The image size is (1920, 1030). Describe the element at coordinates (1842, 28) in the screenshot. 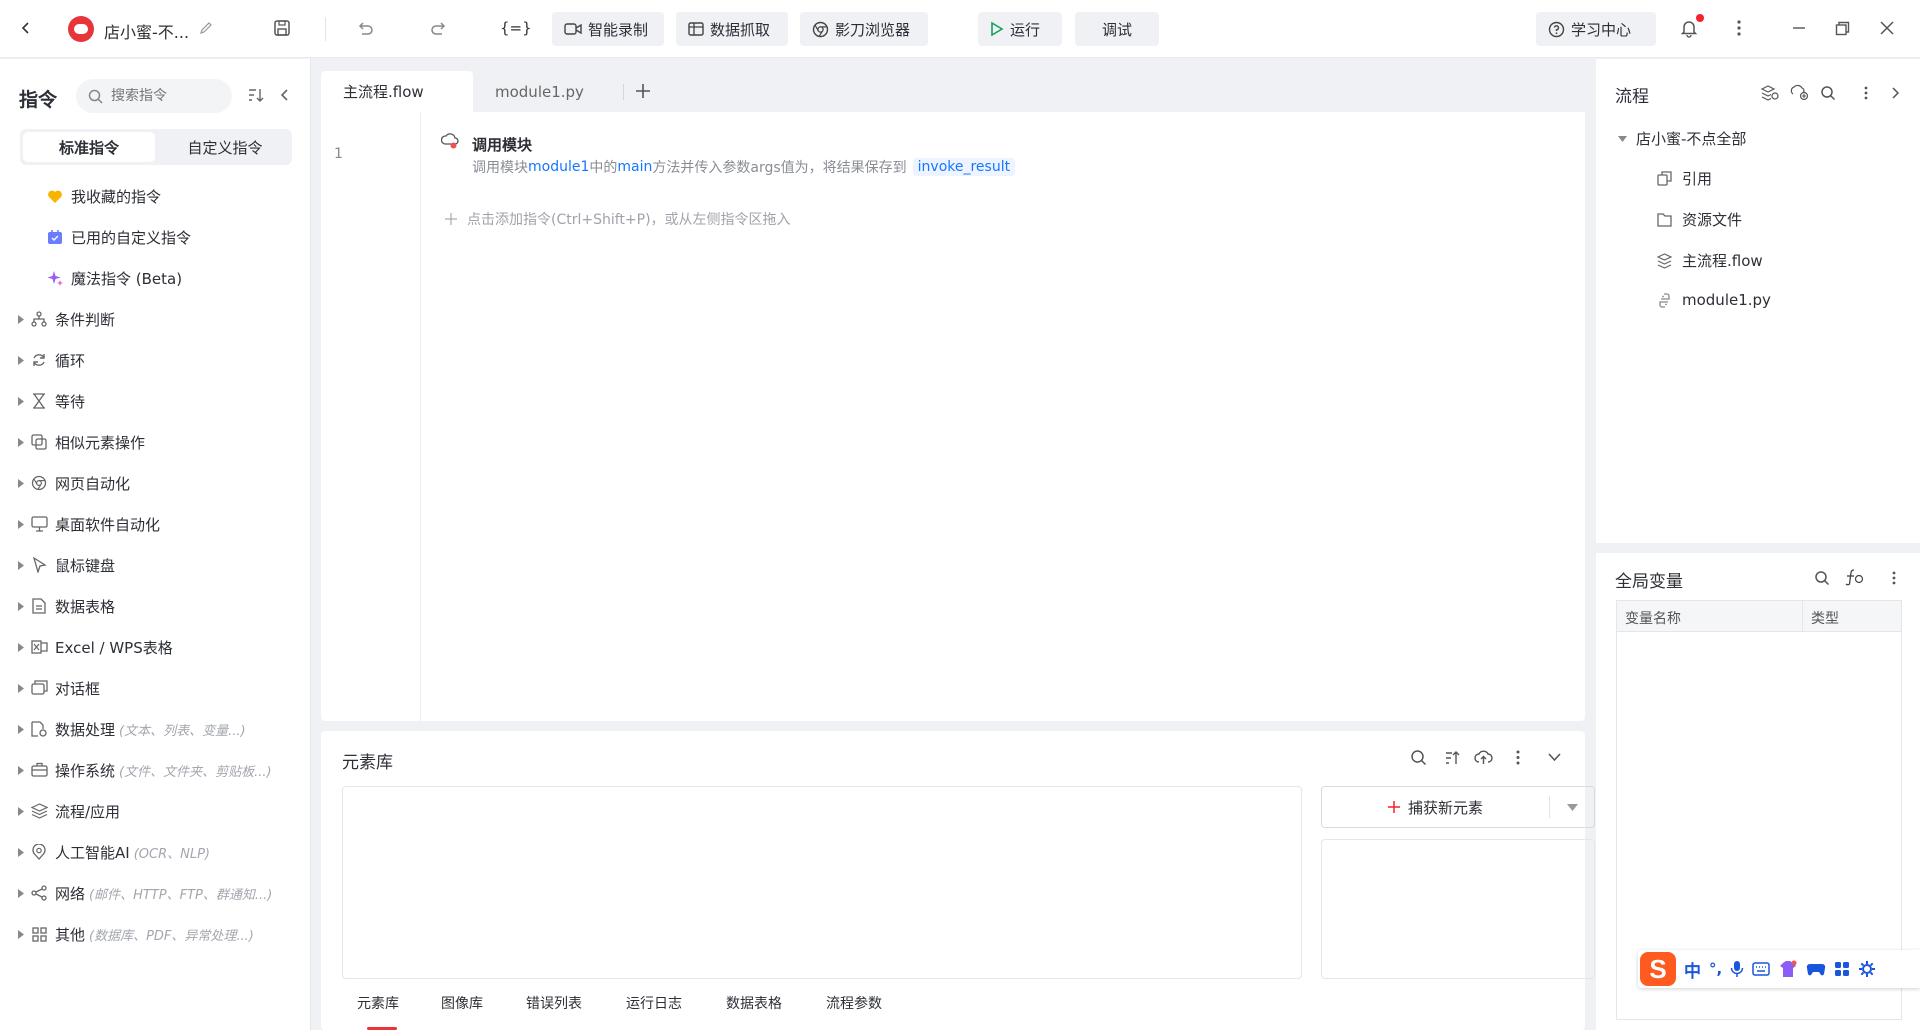

I see `restore-icon` at that location.